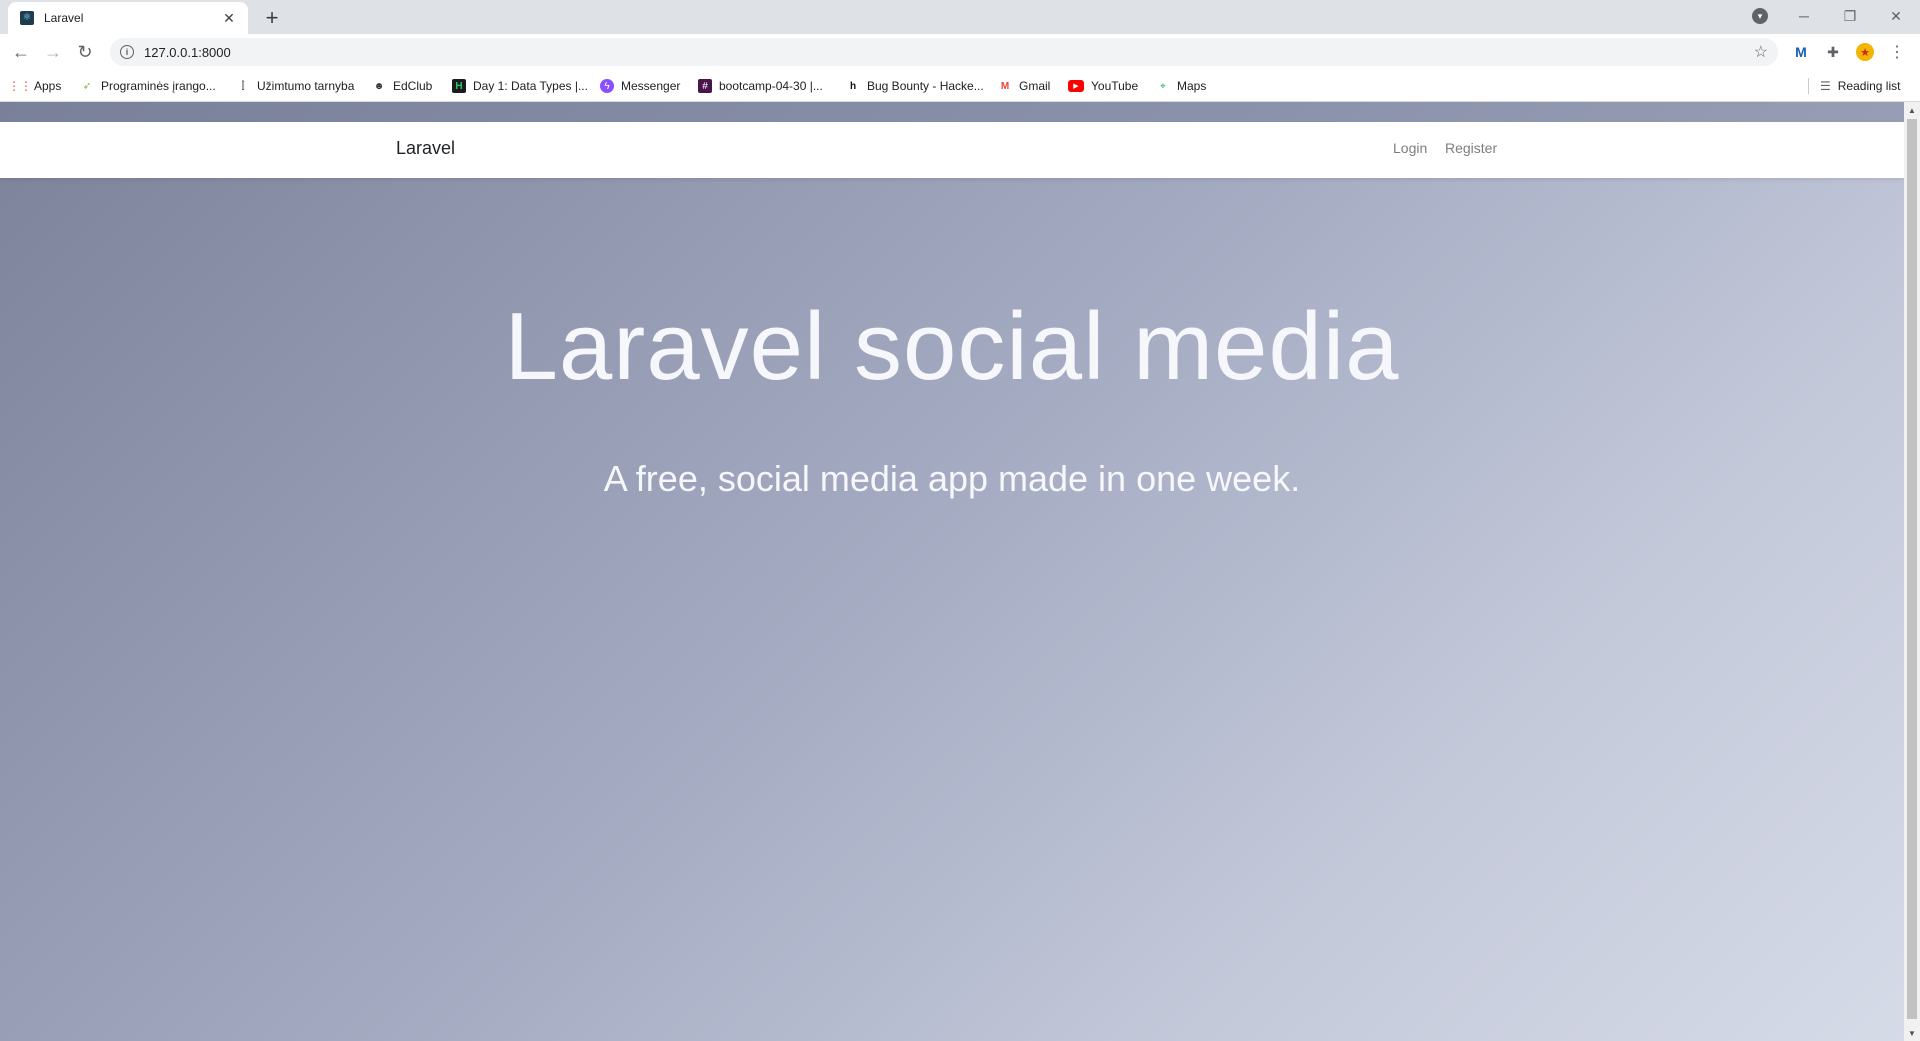 This screenshot has width=1920, height=1041. Describe the element at coordinates (1801, 52) in the screenshot. I see `extension-m-icon: M` at that location.